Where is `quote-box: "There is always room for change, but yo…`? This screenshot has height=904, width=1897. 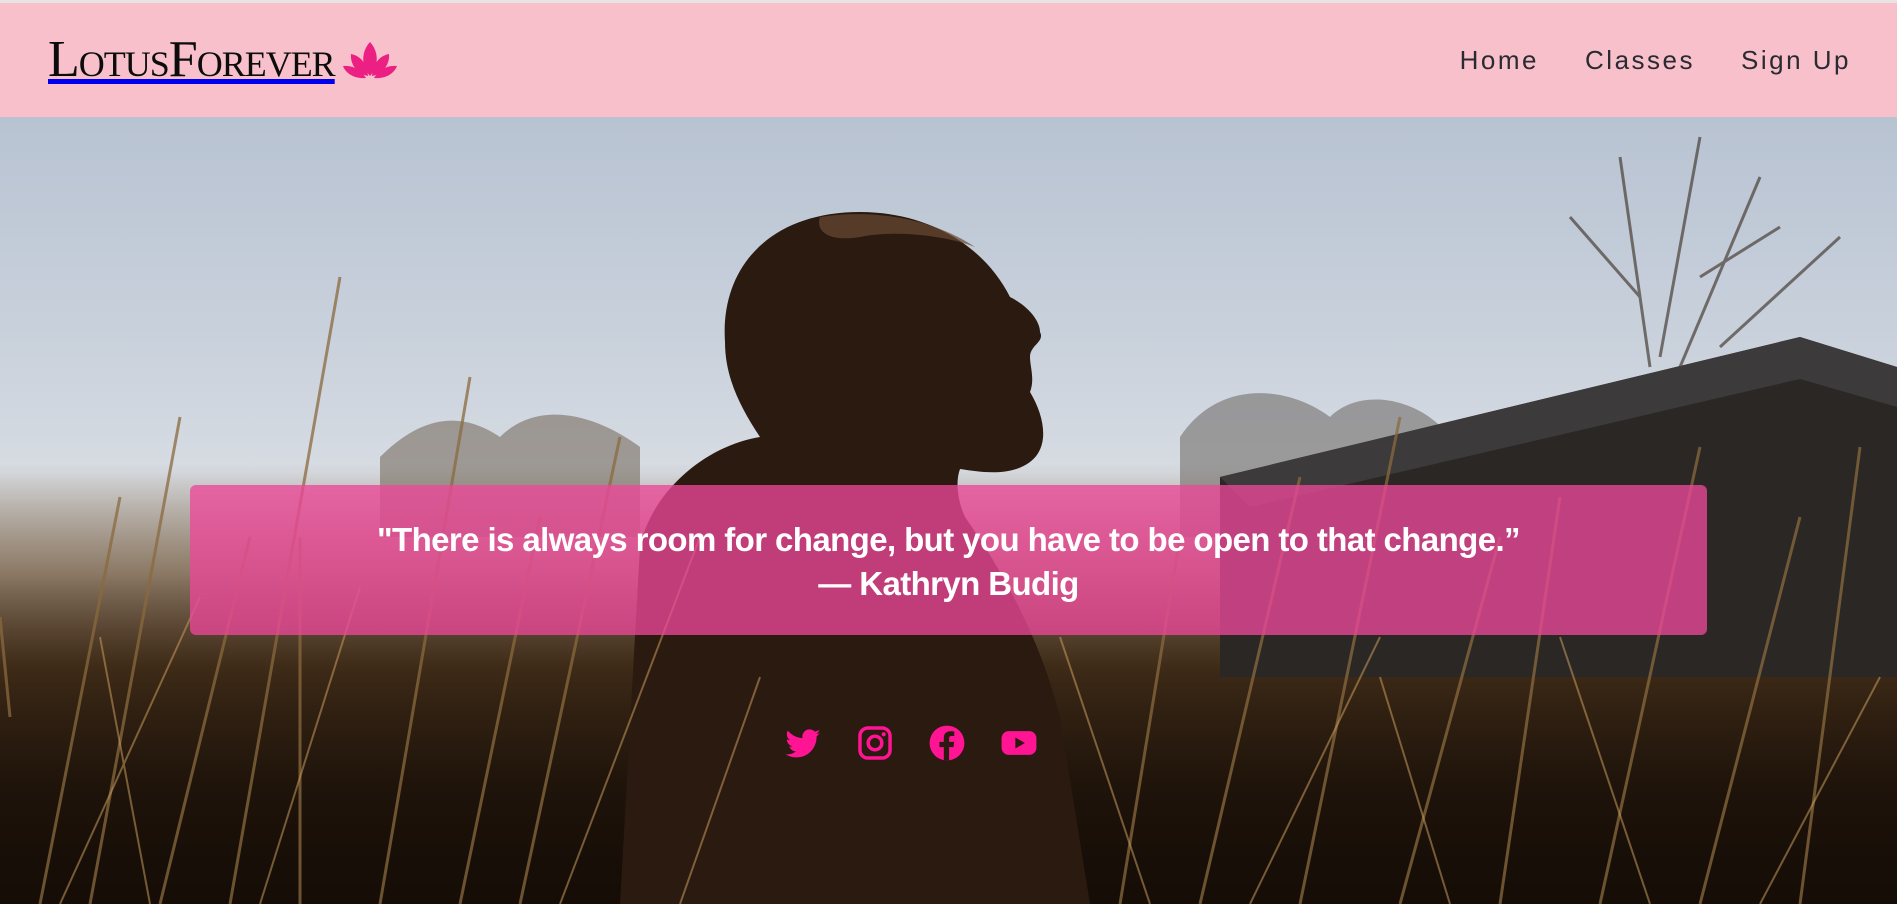 quote-box: "There is always room for change, but yo… is located at coordinates (948, 560).